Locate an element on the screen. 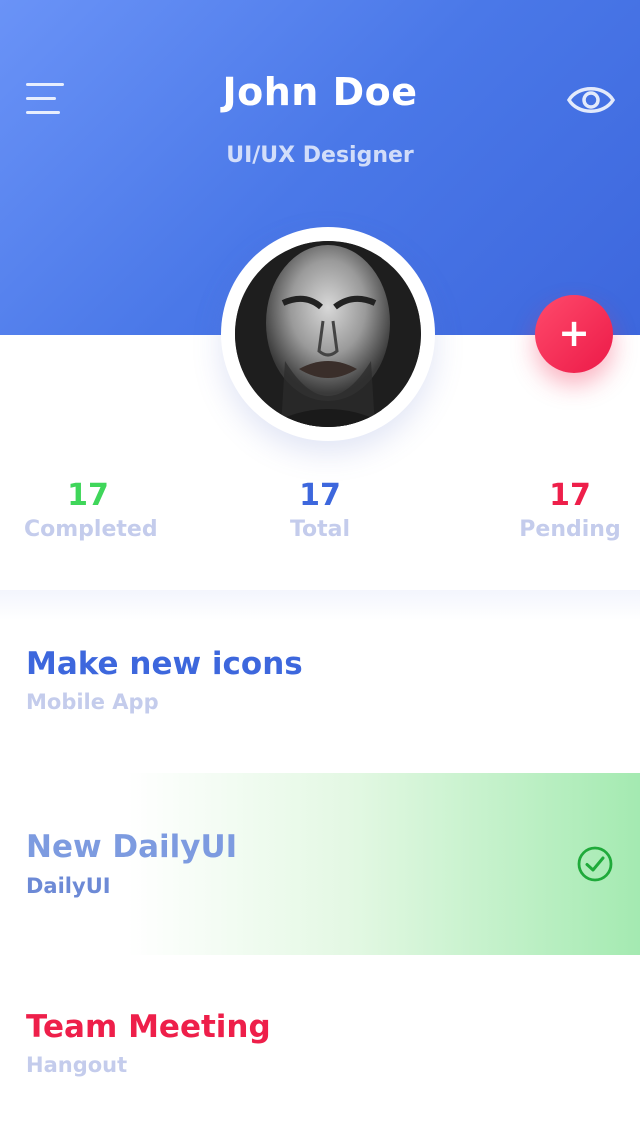 The image size is (640, 1136). task-subtitle: Hangout is located at coordinates (77, 1065).